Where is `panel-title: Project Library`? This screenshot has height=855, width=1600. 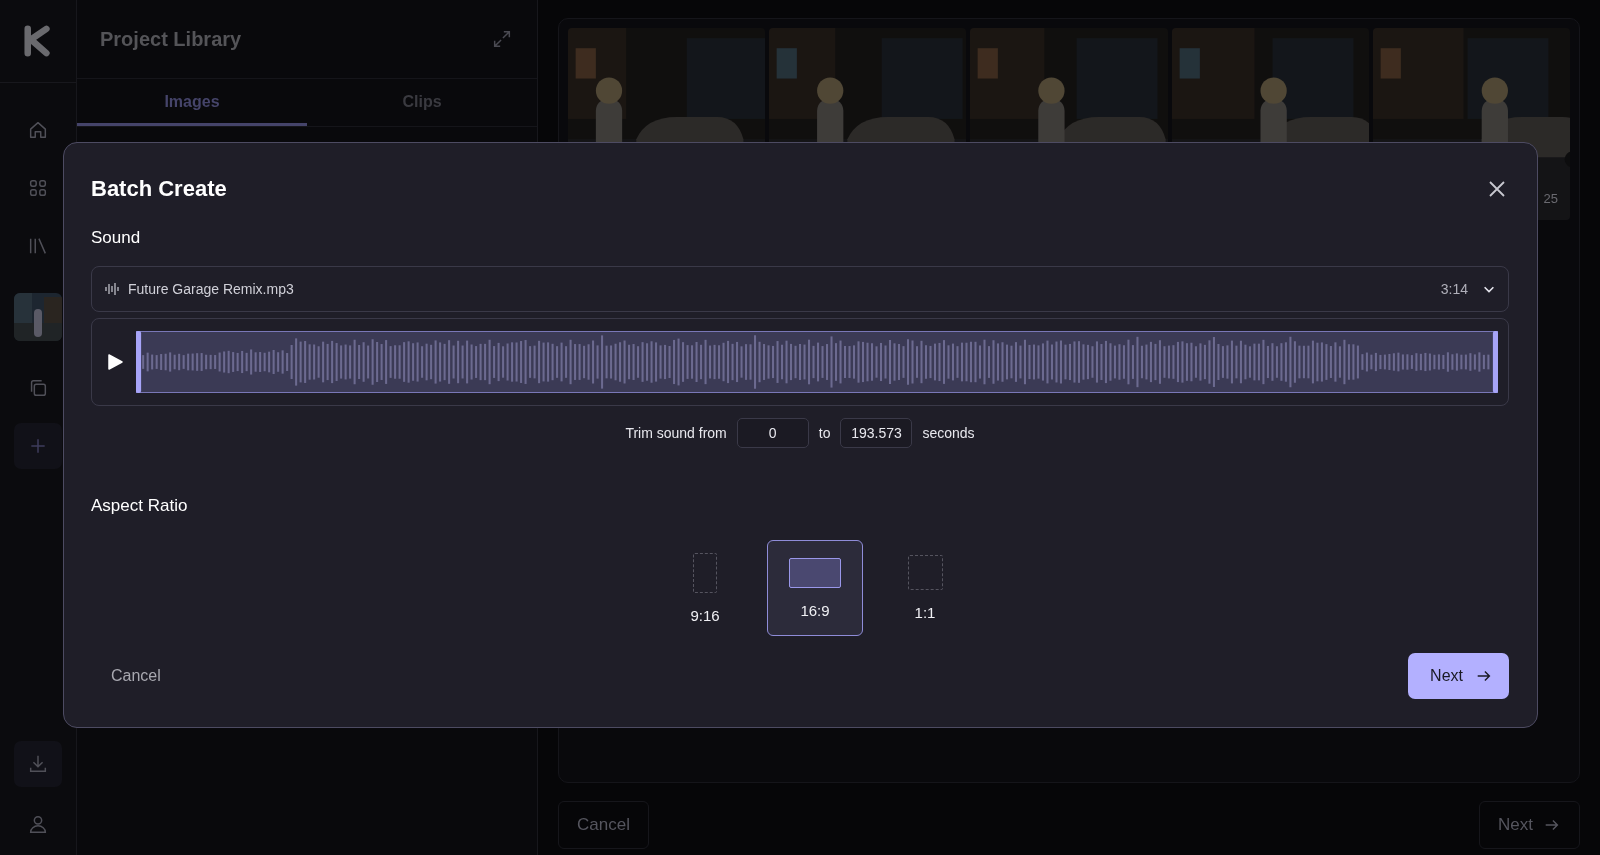
panel-title: Project Library is located at coordinates (171, 39).